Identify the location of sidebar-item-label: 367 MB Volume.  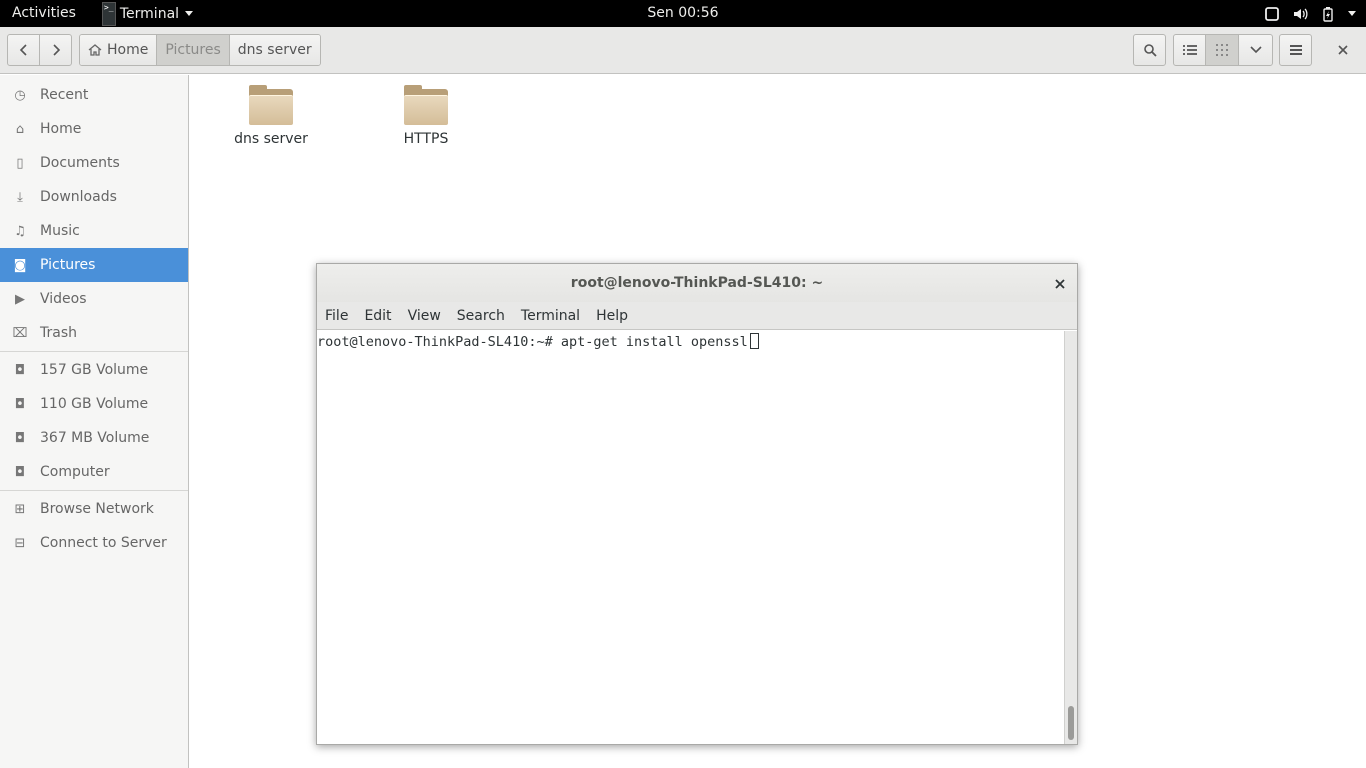
(95, 438).